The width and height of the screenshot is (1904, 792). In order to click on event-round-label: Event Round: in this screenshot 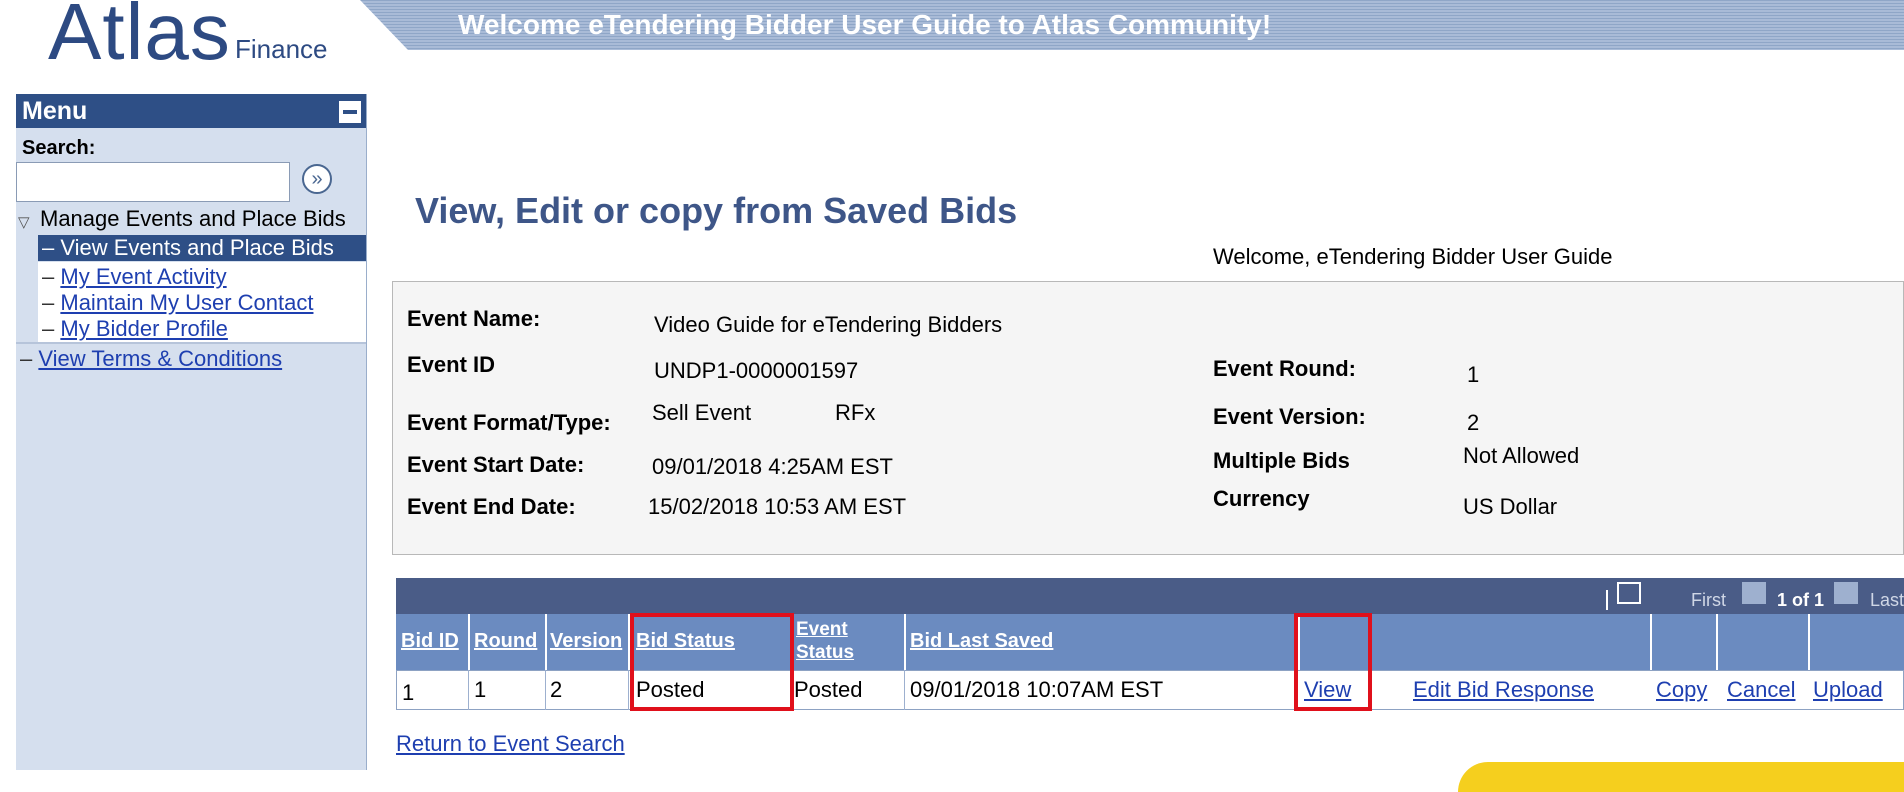, I will do `click(1284, 368)`.